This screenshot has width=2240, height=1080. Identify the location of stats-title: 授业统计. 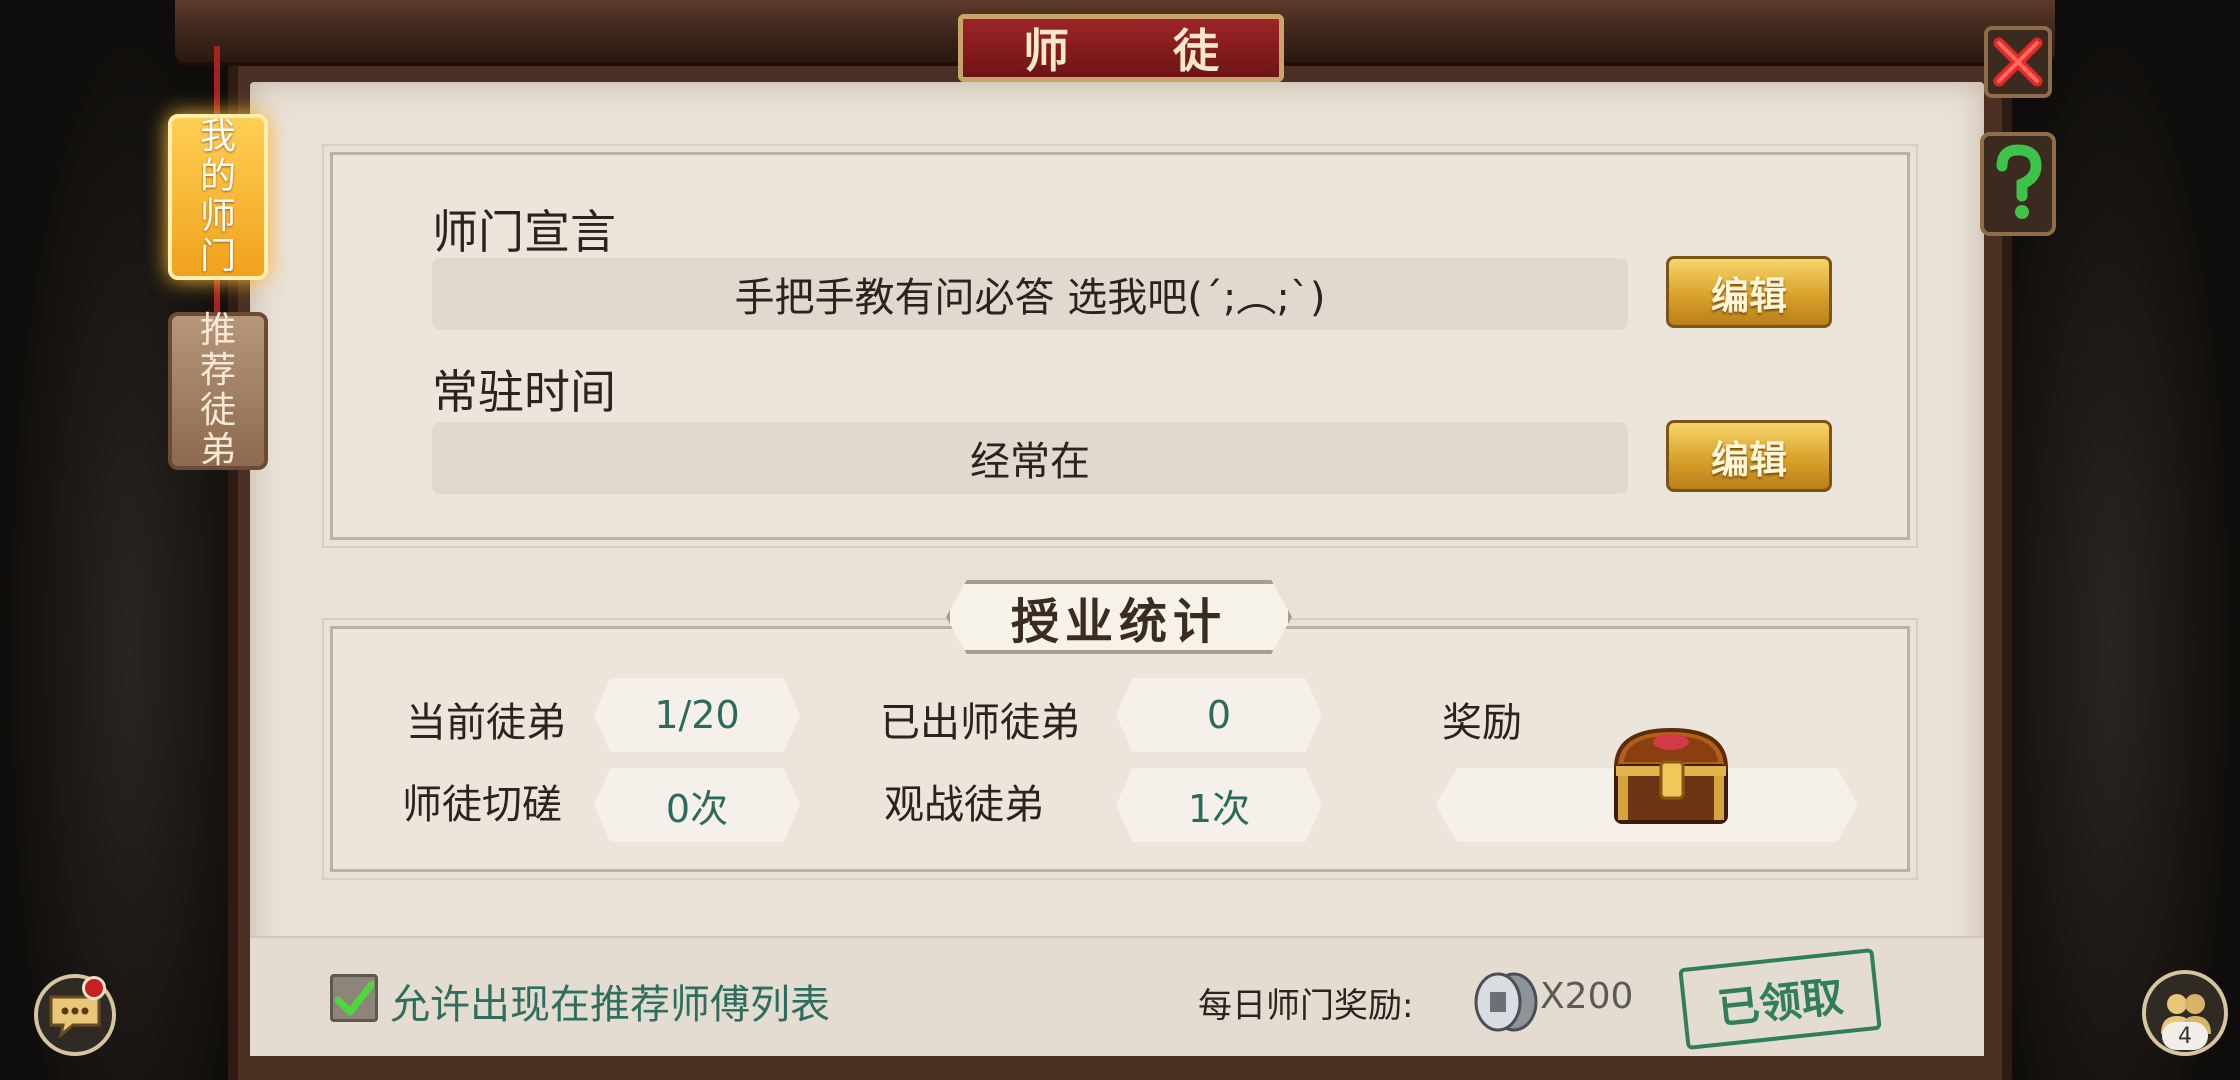
(1119, 617).